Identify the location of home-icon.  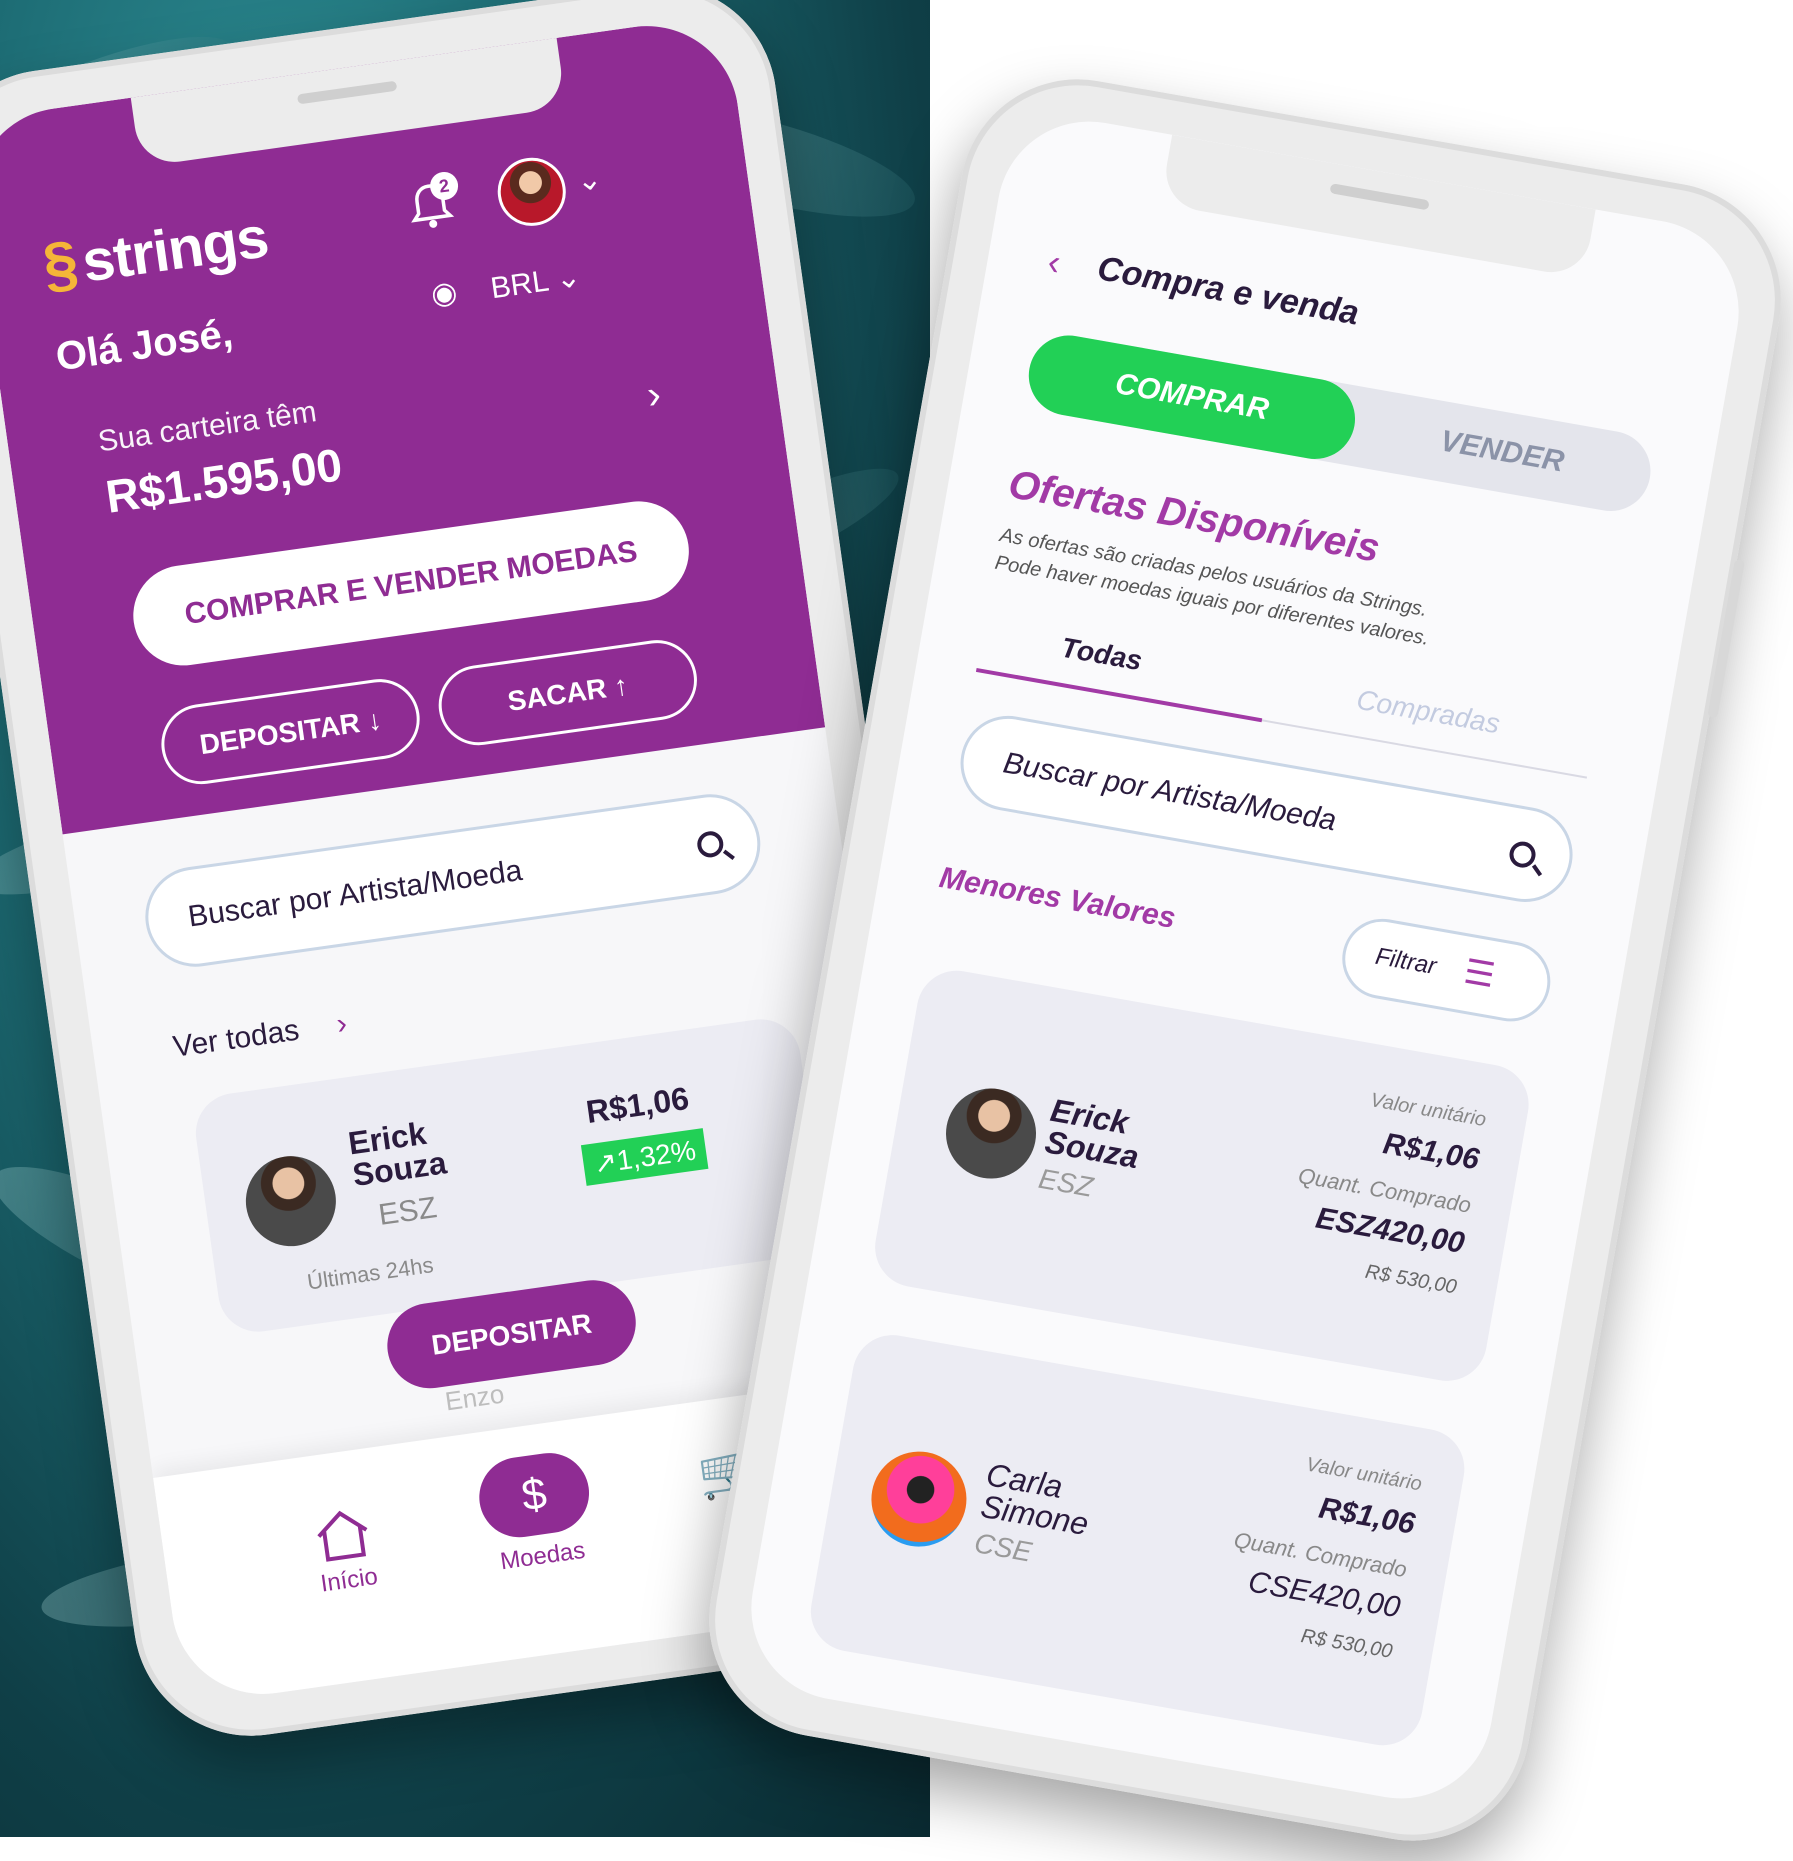
(342, 1536).